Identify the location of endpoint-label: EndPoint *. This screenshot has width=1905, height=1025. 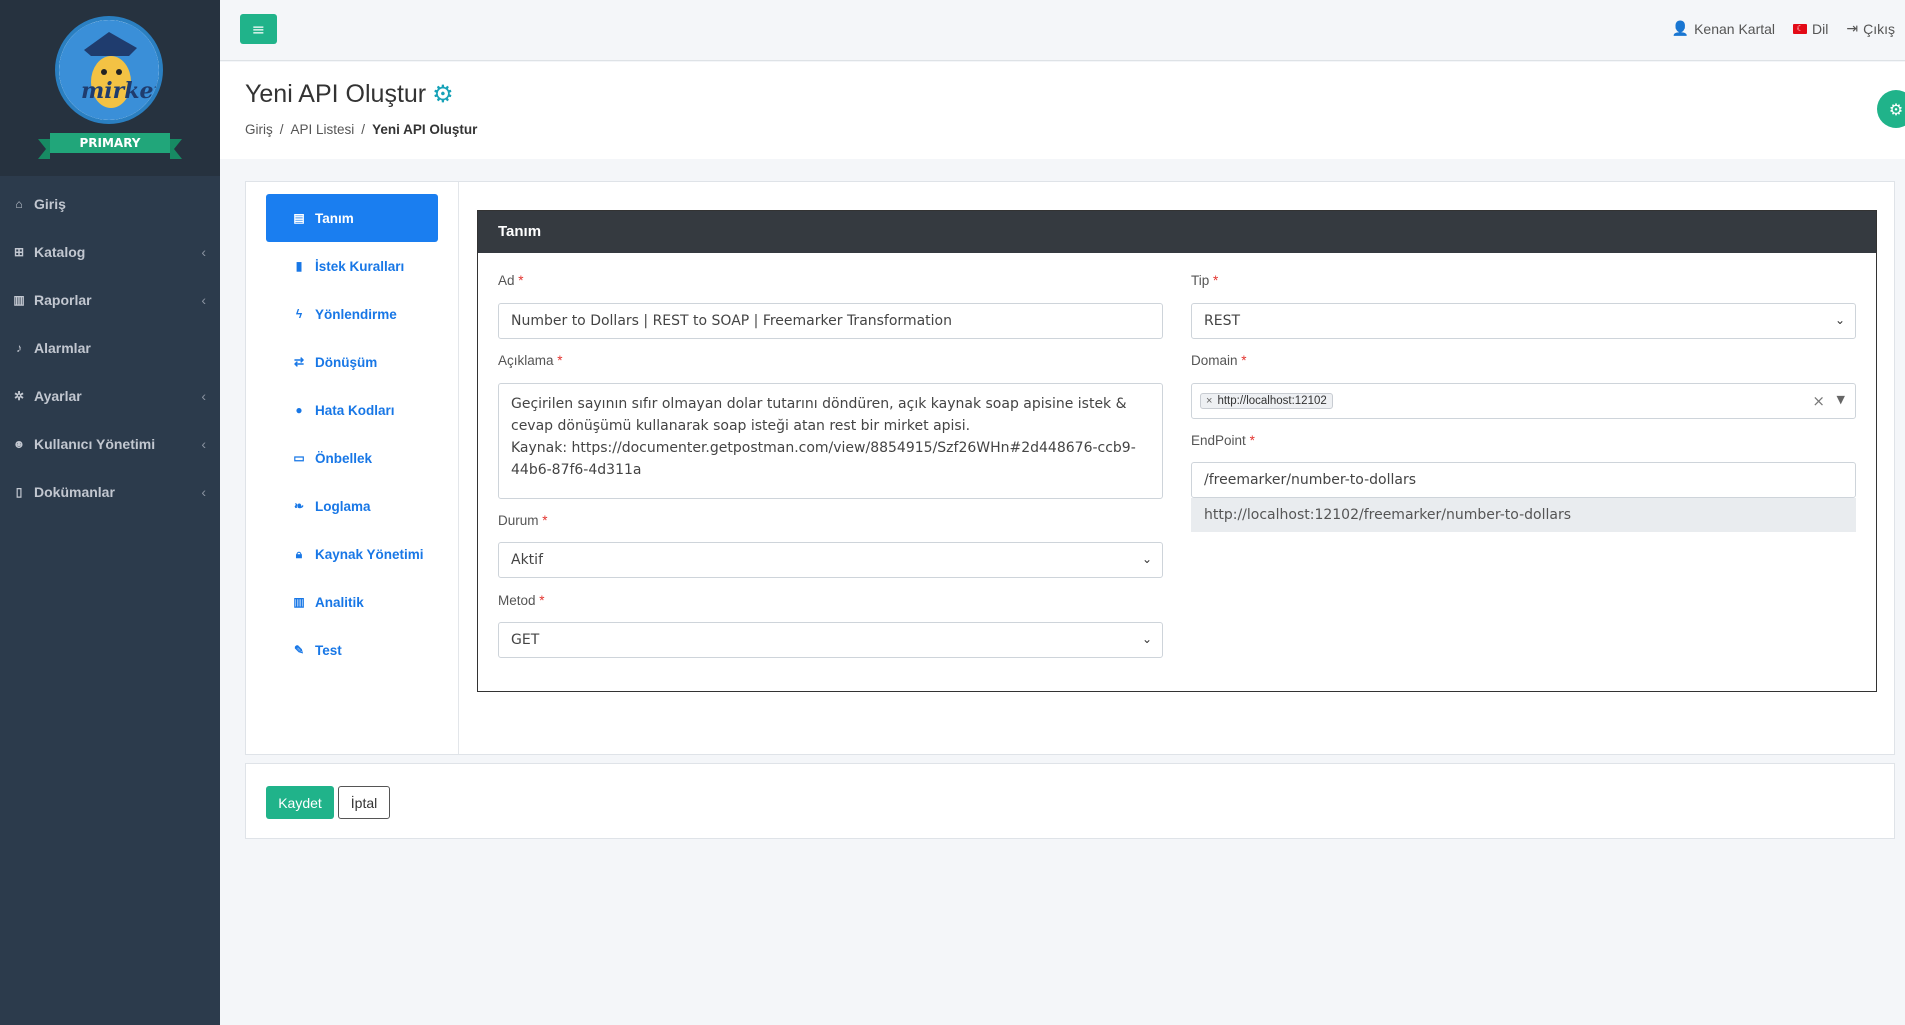
(1223, 440).